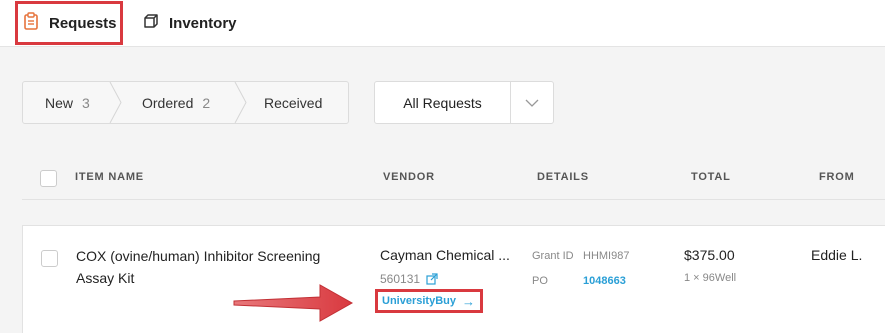  Describe the element at coordinates (48, 178) in the screenshot. I see `select-all-checkbox` at that location.